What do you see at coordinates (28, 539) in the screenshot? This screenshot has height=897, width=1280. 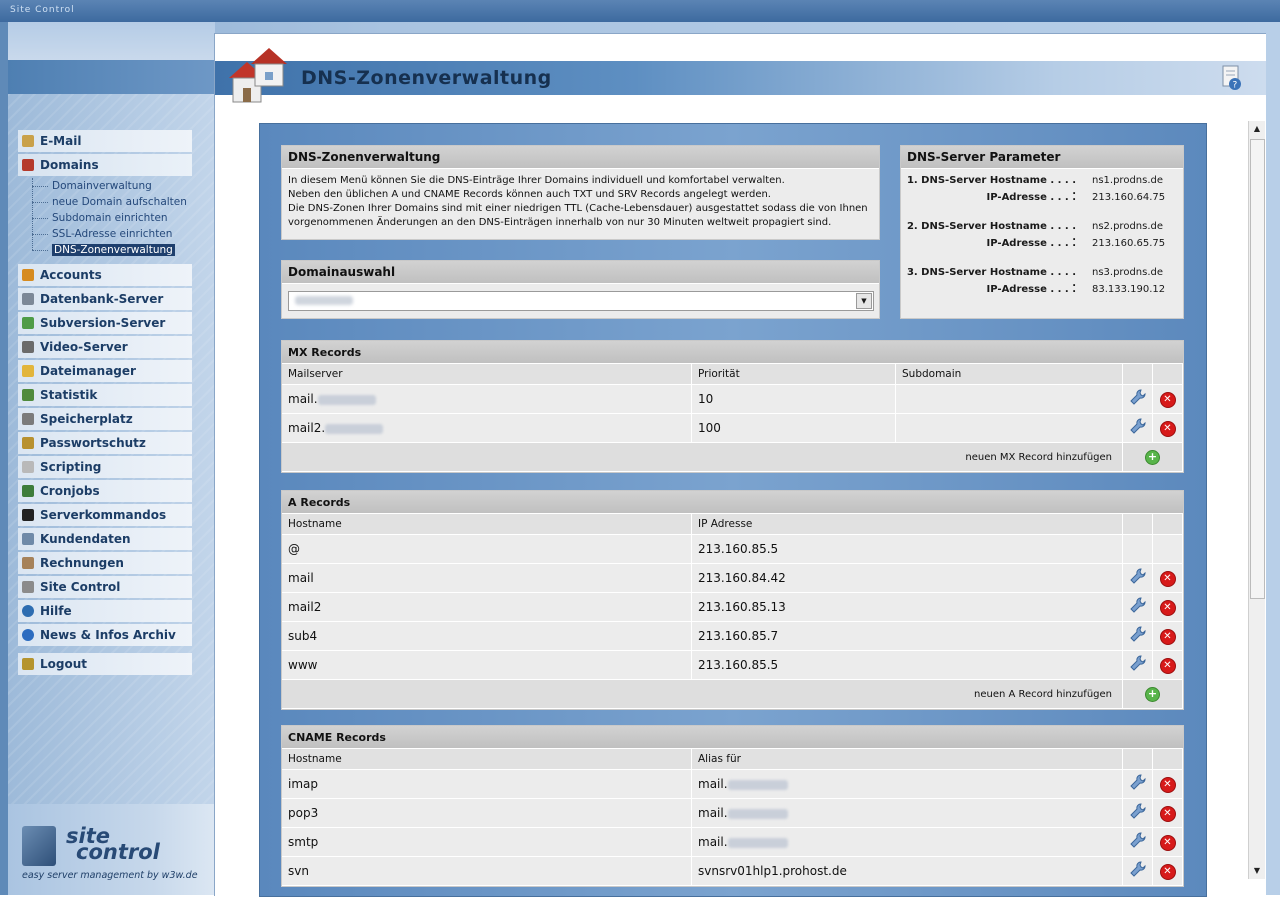 I see `customer-icon` at bounding box center [28, 539].